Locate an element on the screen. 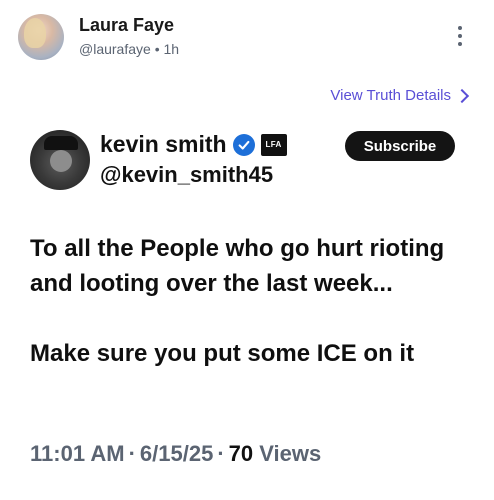  post-age: 1h is located at coordinates (171, 49).